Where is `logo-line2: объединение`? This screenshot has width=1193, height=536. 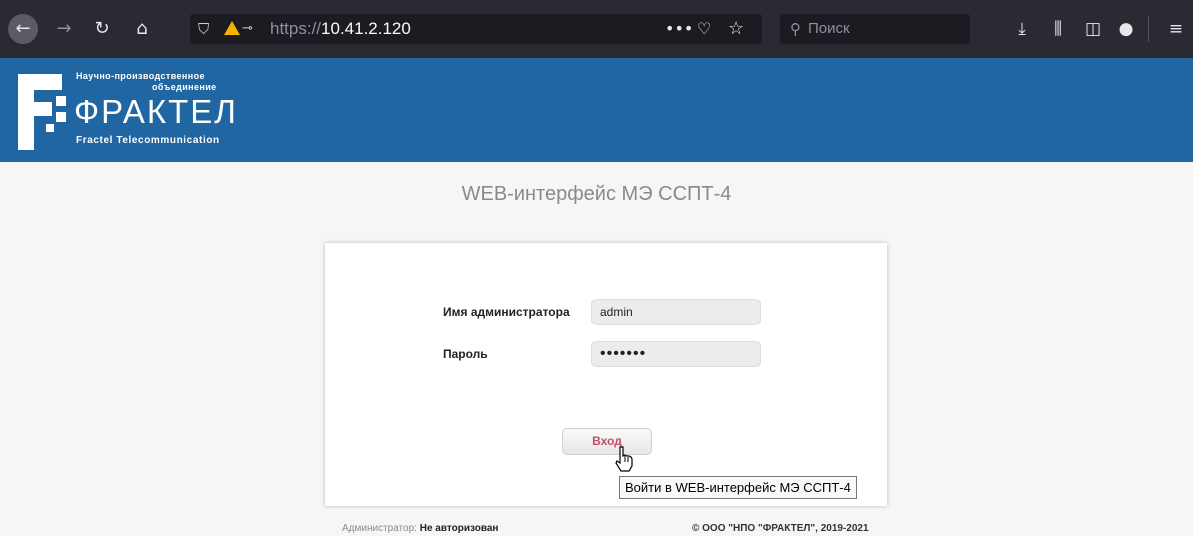
logo-line2: объединение is located at coordinates (184, 87).